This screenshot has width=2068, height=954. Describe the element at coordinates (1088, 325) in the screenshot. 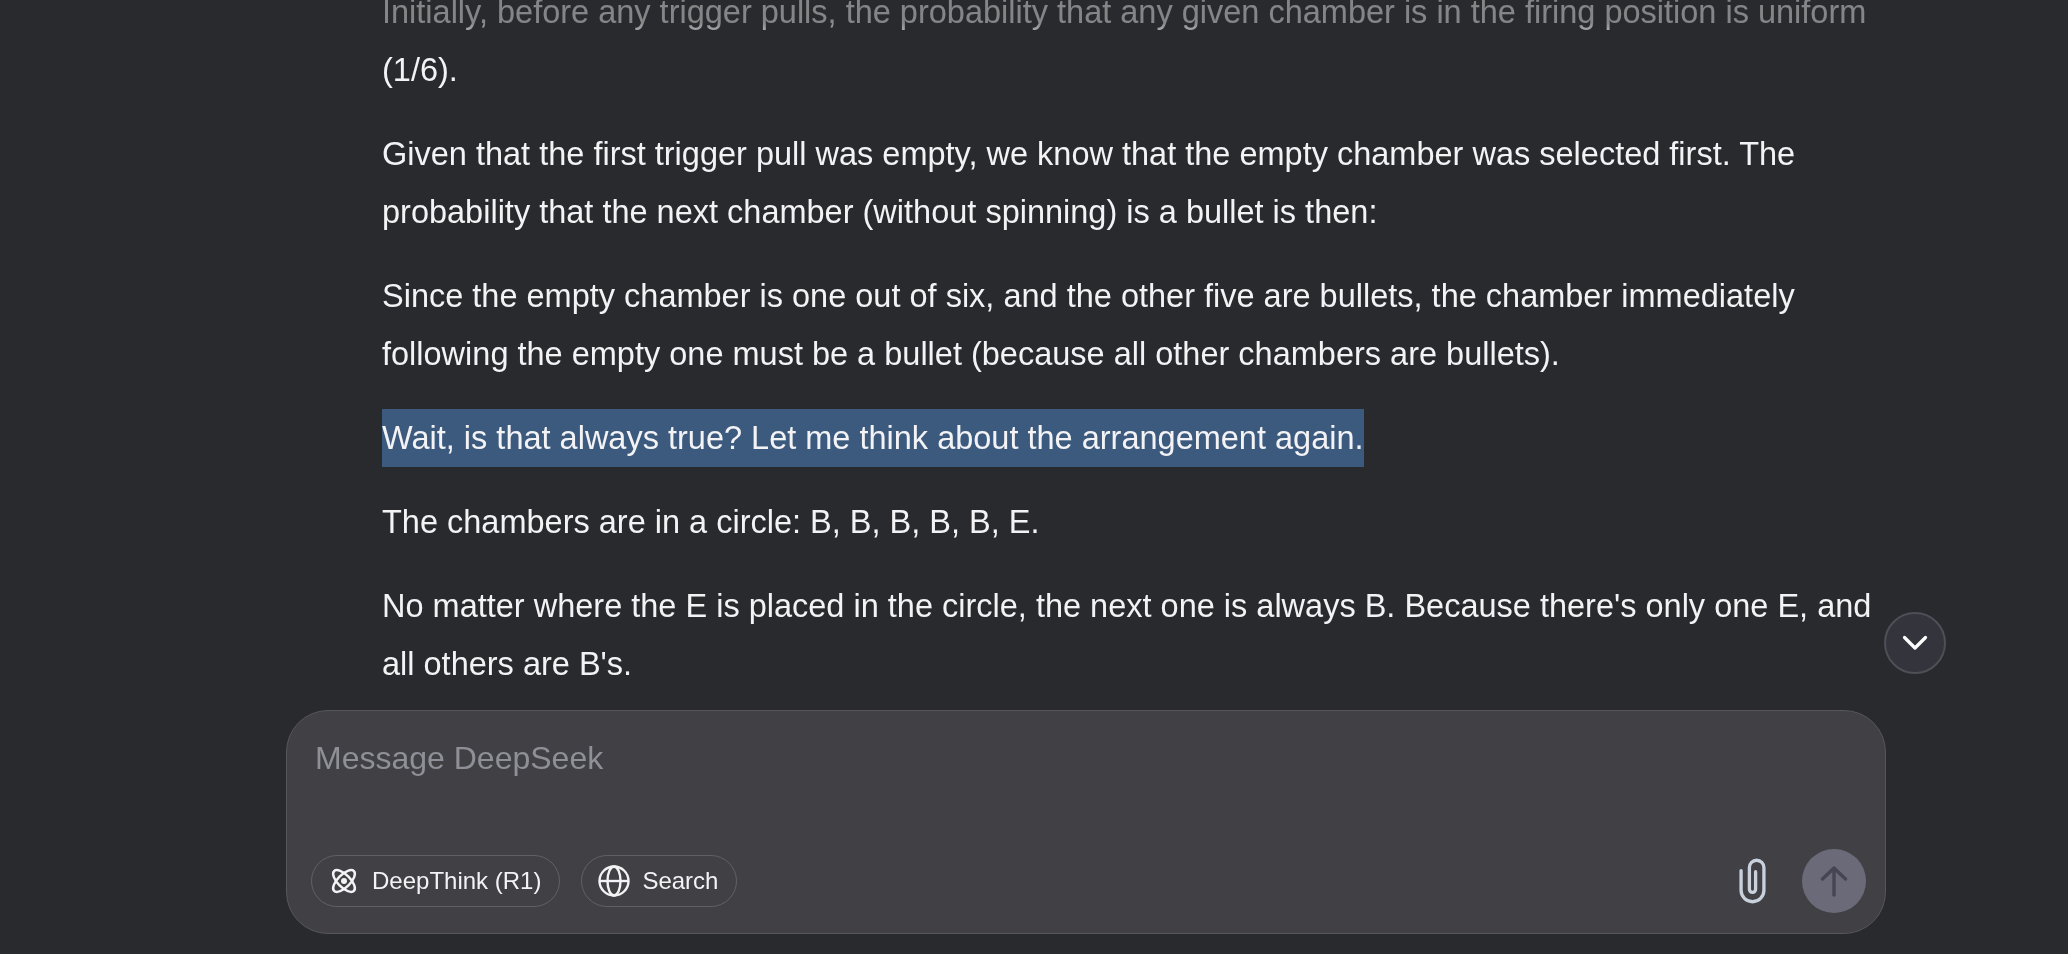

I see `response-paragraph: Since the empty chamber is one out of six, and the other five are bullets, the chamber immediately following the empty one must be a bullet (because all other chambers are bullets).` at that location.